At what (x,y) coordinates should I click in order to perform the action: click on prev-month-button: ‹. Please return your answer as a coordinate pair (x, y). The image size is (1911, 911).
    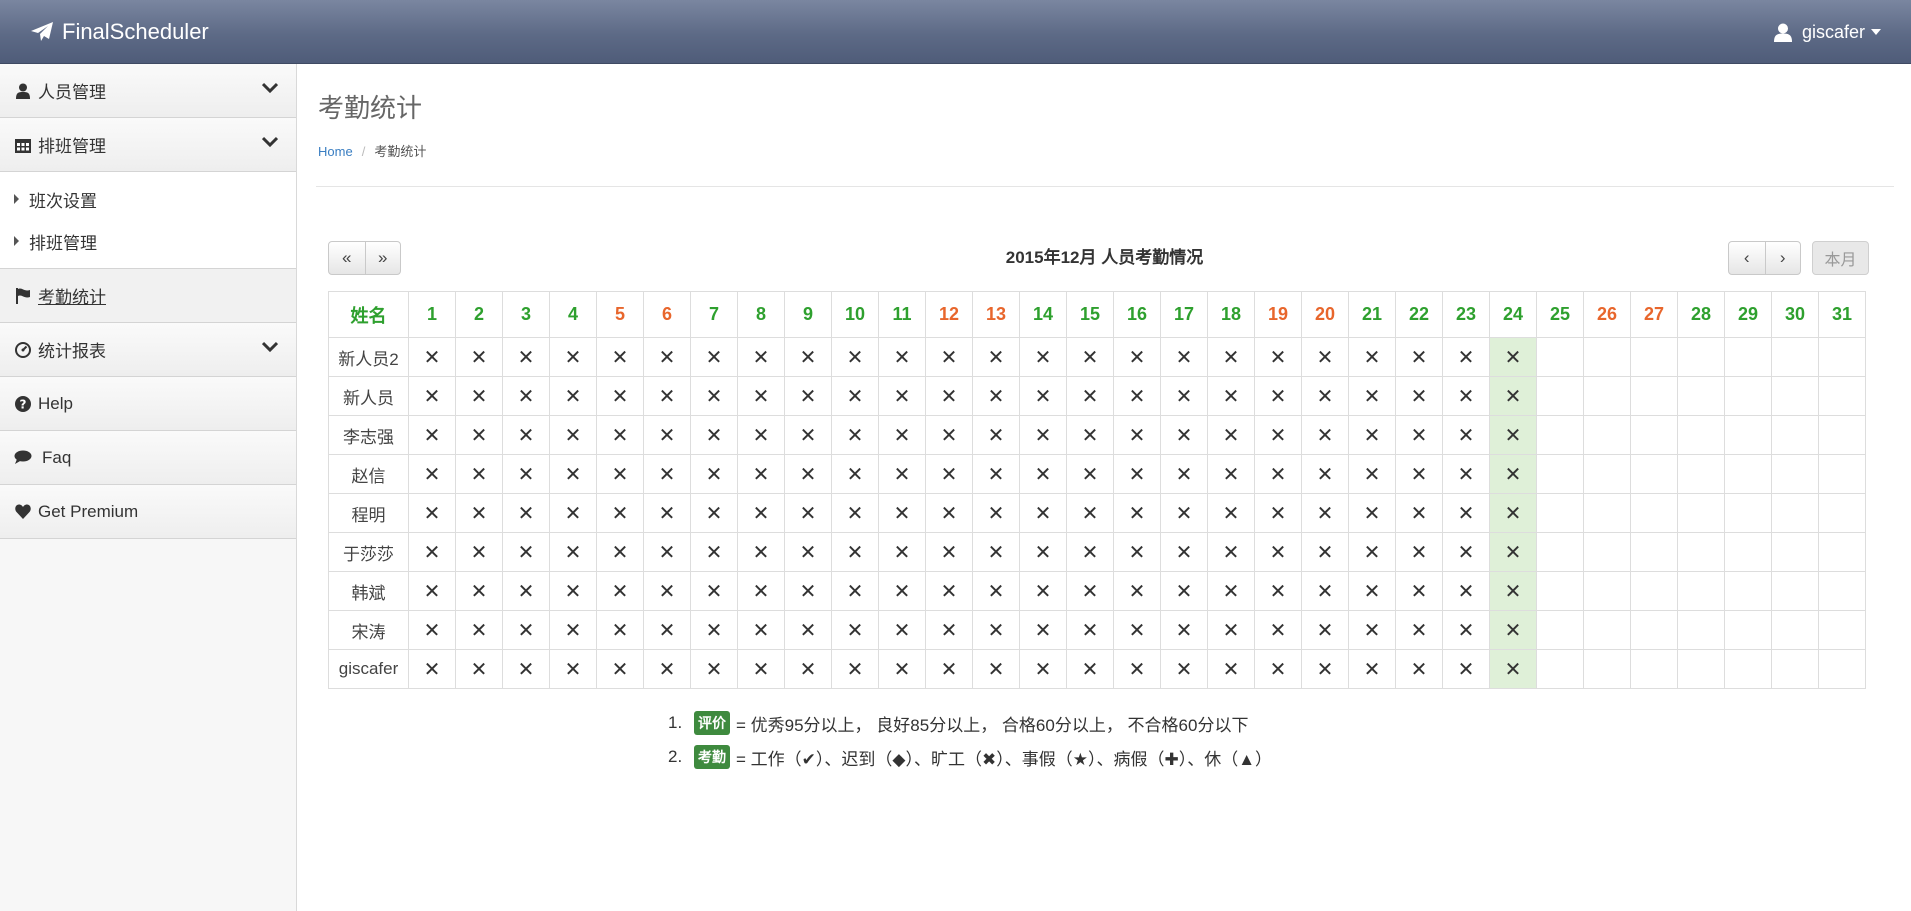
    Looking at the image, I should click on (1747, 258).